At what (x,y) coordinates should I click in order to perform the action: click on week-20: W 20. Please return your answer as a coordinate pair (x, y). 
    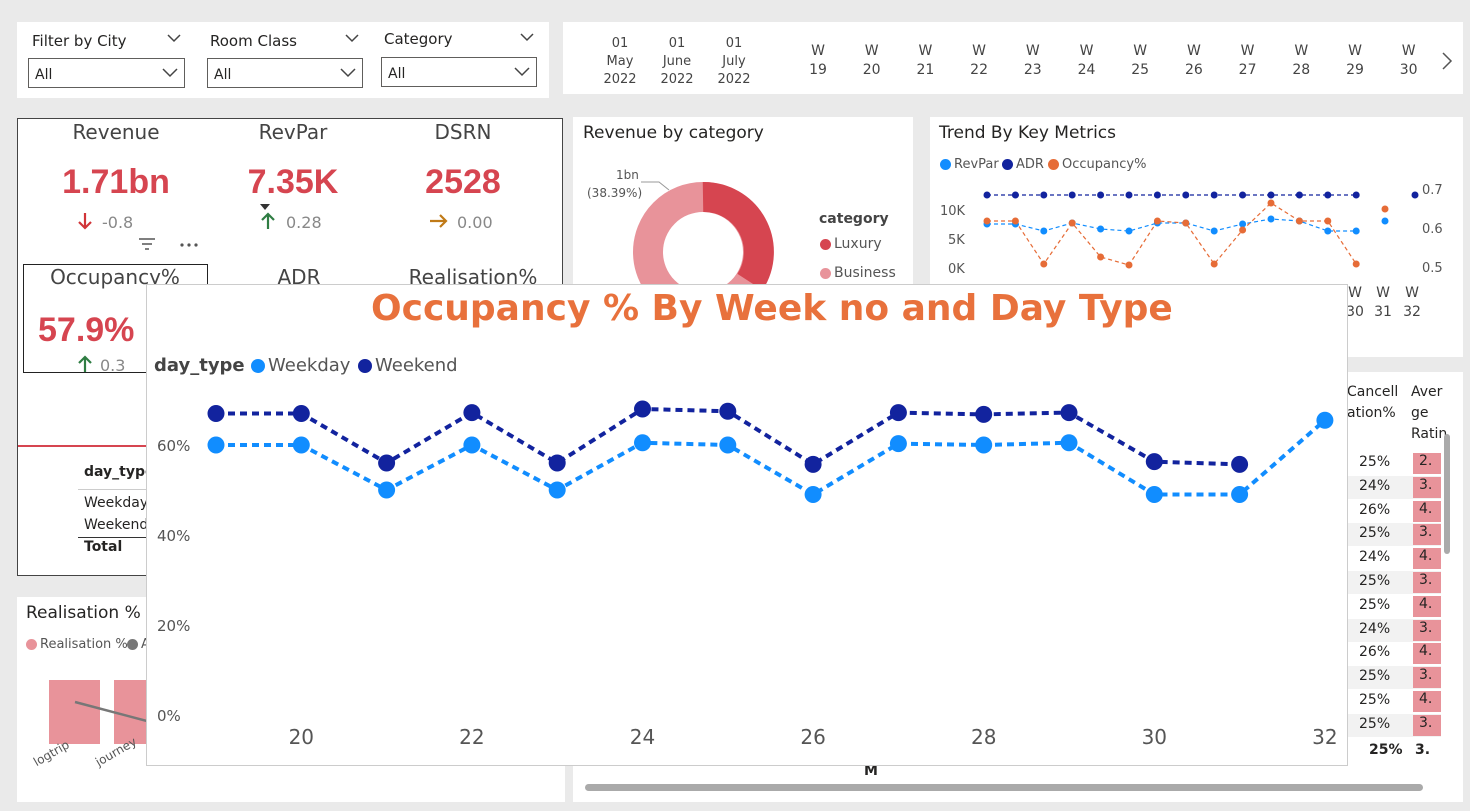
    Looking at the image, I should click on (872, 61).